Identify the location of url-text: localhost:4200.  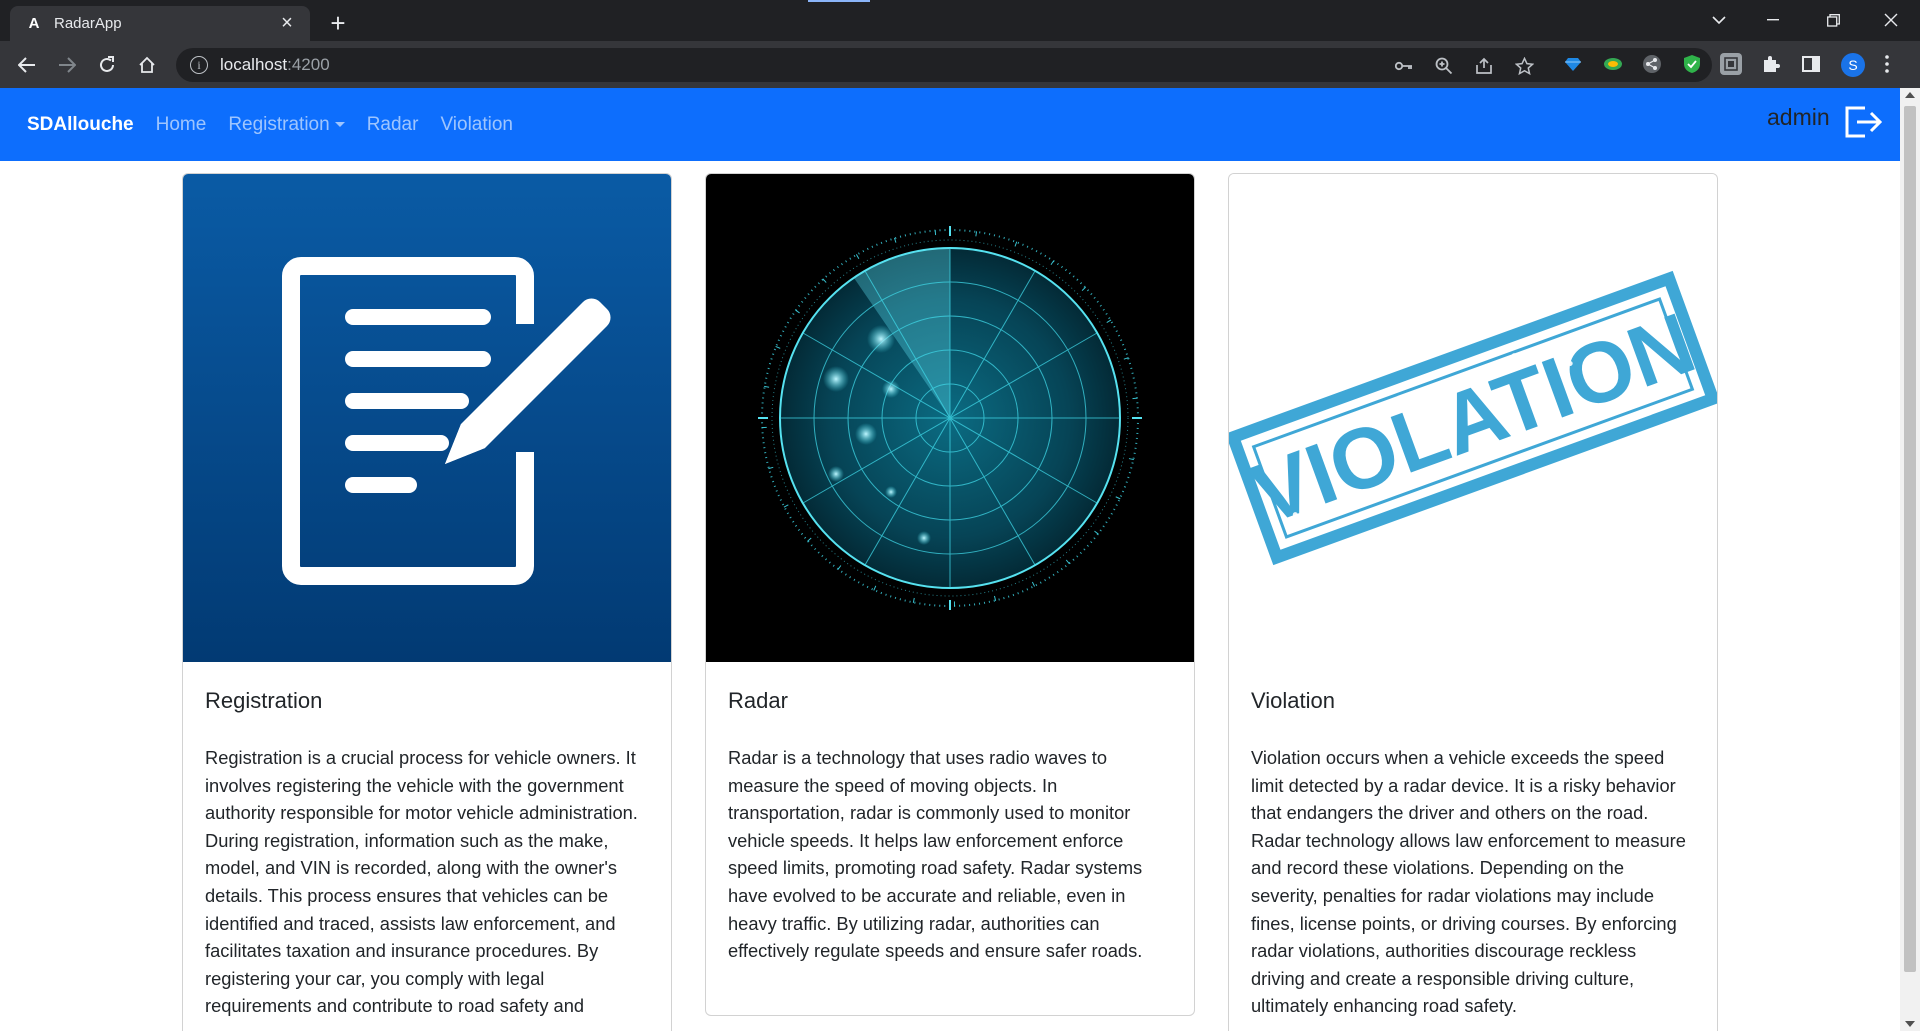
(275, 64).